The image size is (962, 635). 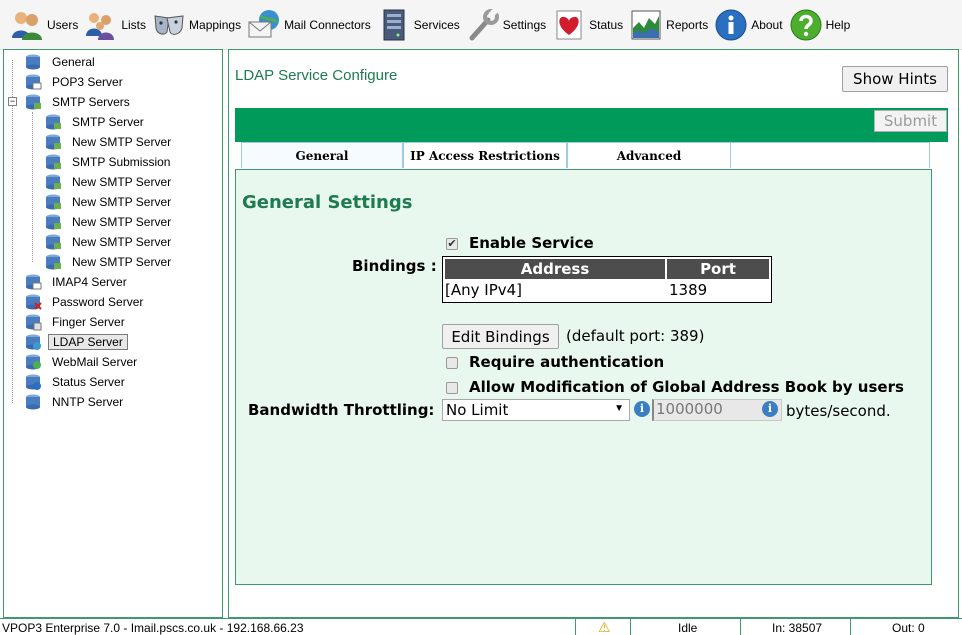 What do you see at coordinates (718, 269) in the screenshot?
I see `bindings-header-port: Port` at bounding box center [718, 269].